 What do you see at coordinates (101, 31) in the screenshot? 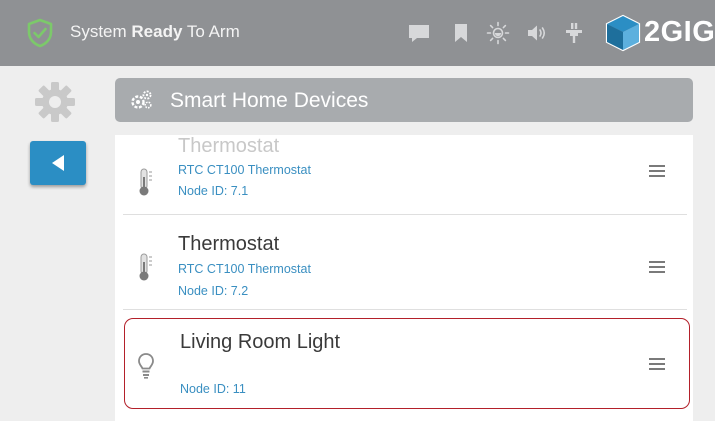
I see `status-prefix: System` at bounding box center [101, 31].